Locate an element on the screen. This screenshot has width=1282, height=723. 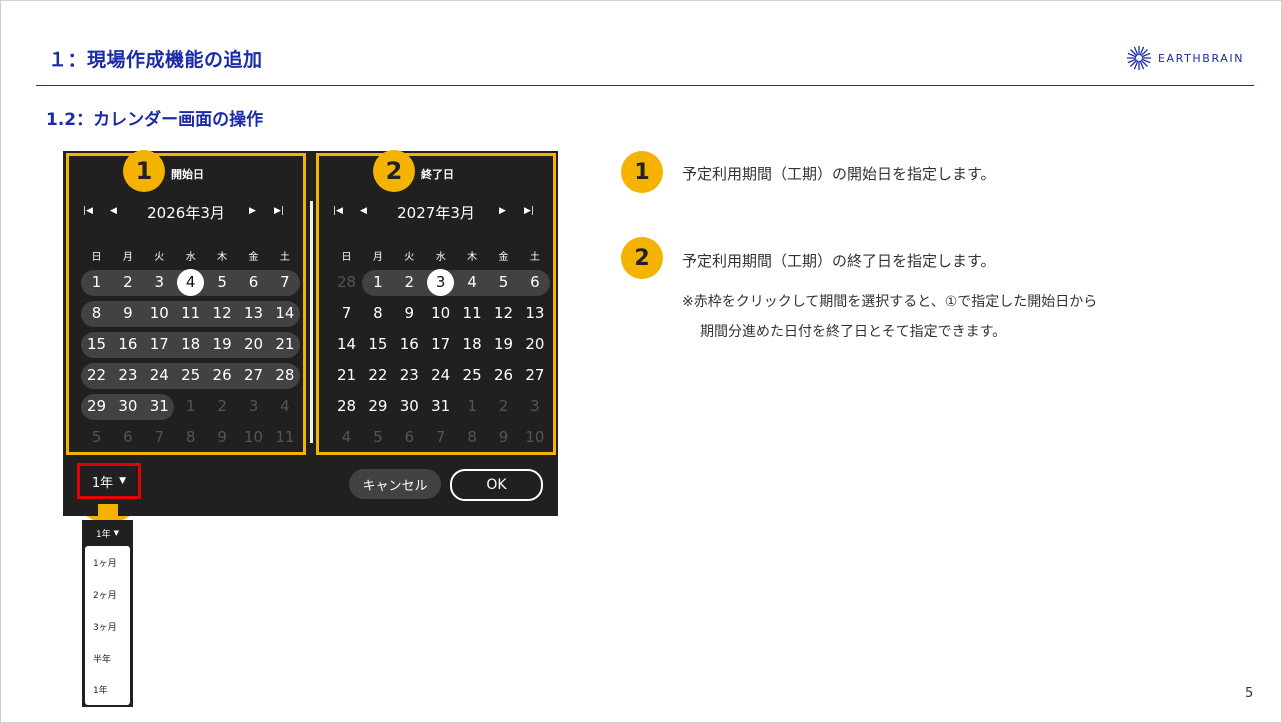
option-3-months: 3ヶ月 is located at coordinates (105, 626).